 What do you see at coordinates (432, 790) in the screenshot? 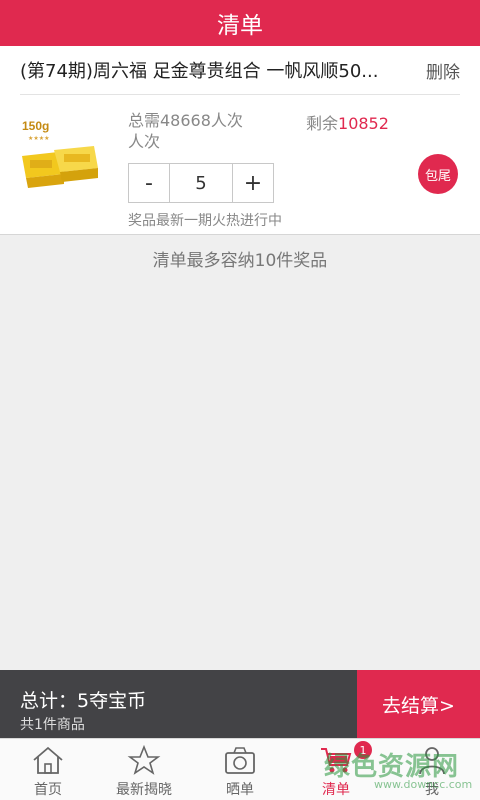
I see `tab-me-label: 我` at bounding box center [432, 790].